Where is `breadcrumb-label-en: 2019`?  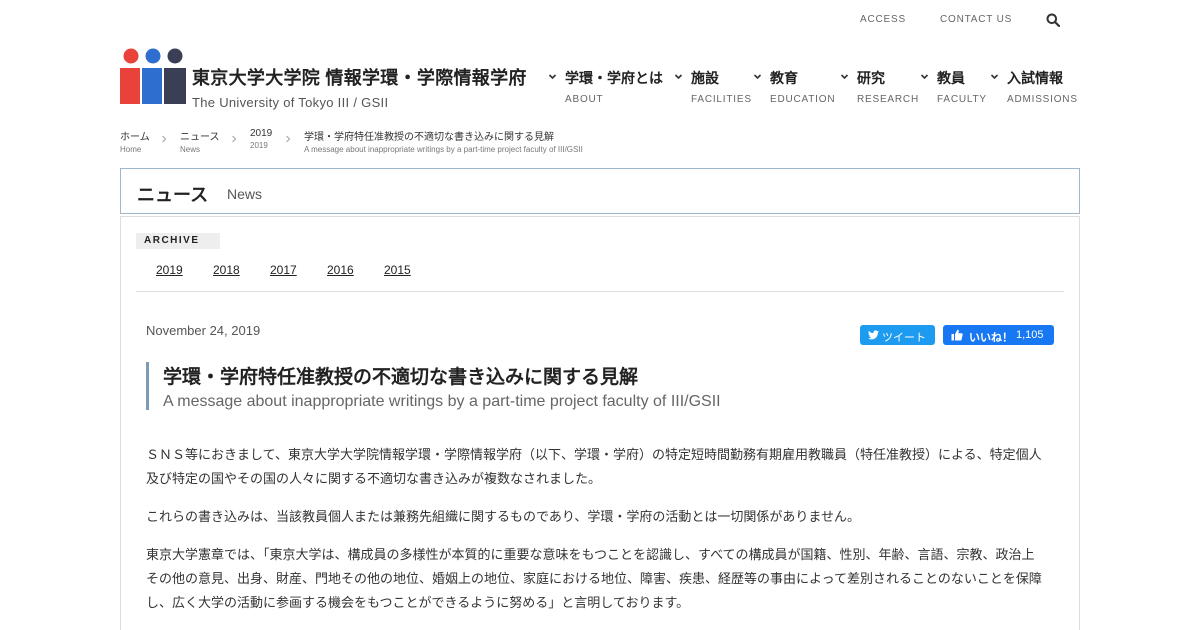 breadcrumb-label-en: 2019 is located at coordinates (259, 145).